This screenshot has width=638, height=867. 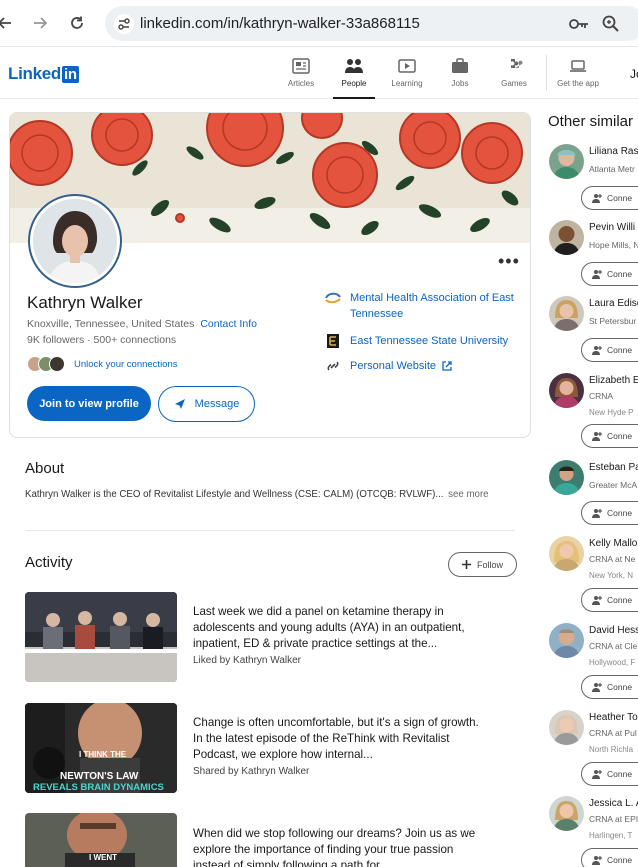 I want to click on mutual-connections: Unlock your connections, so click(x=102, y=364).